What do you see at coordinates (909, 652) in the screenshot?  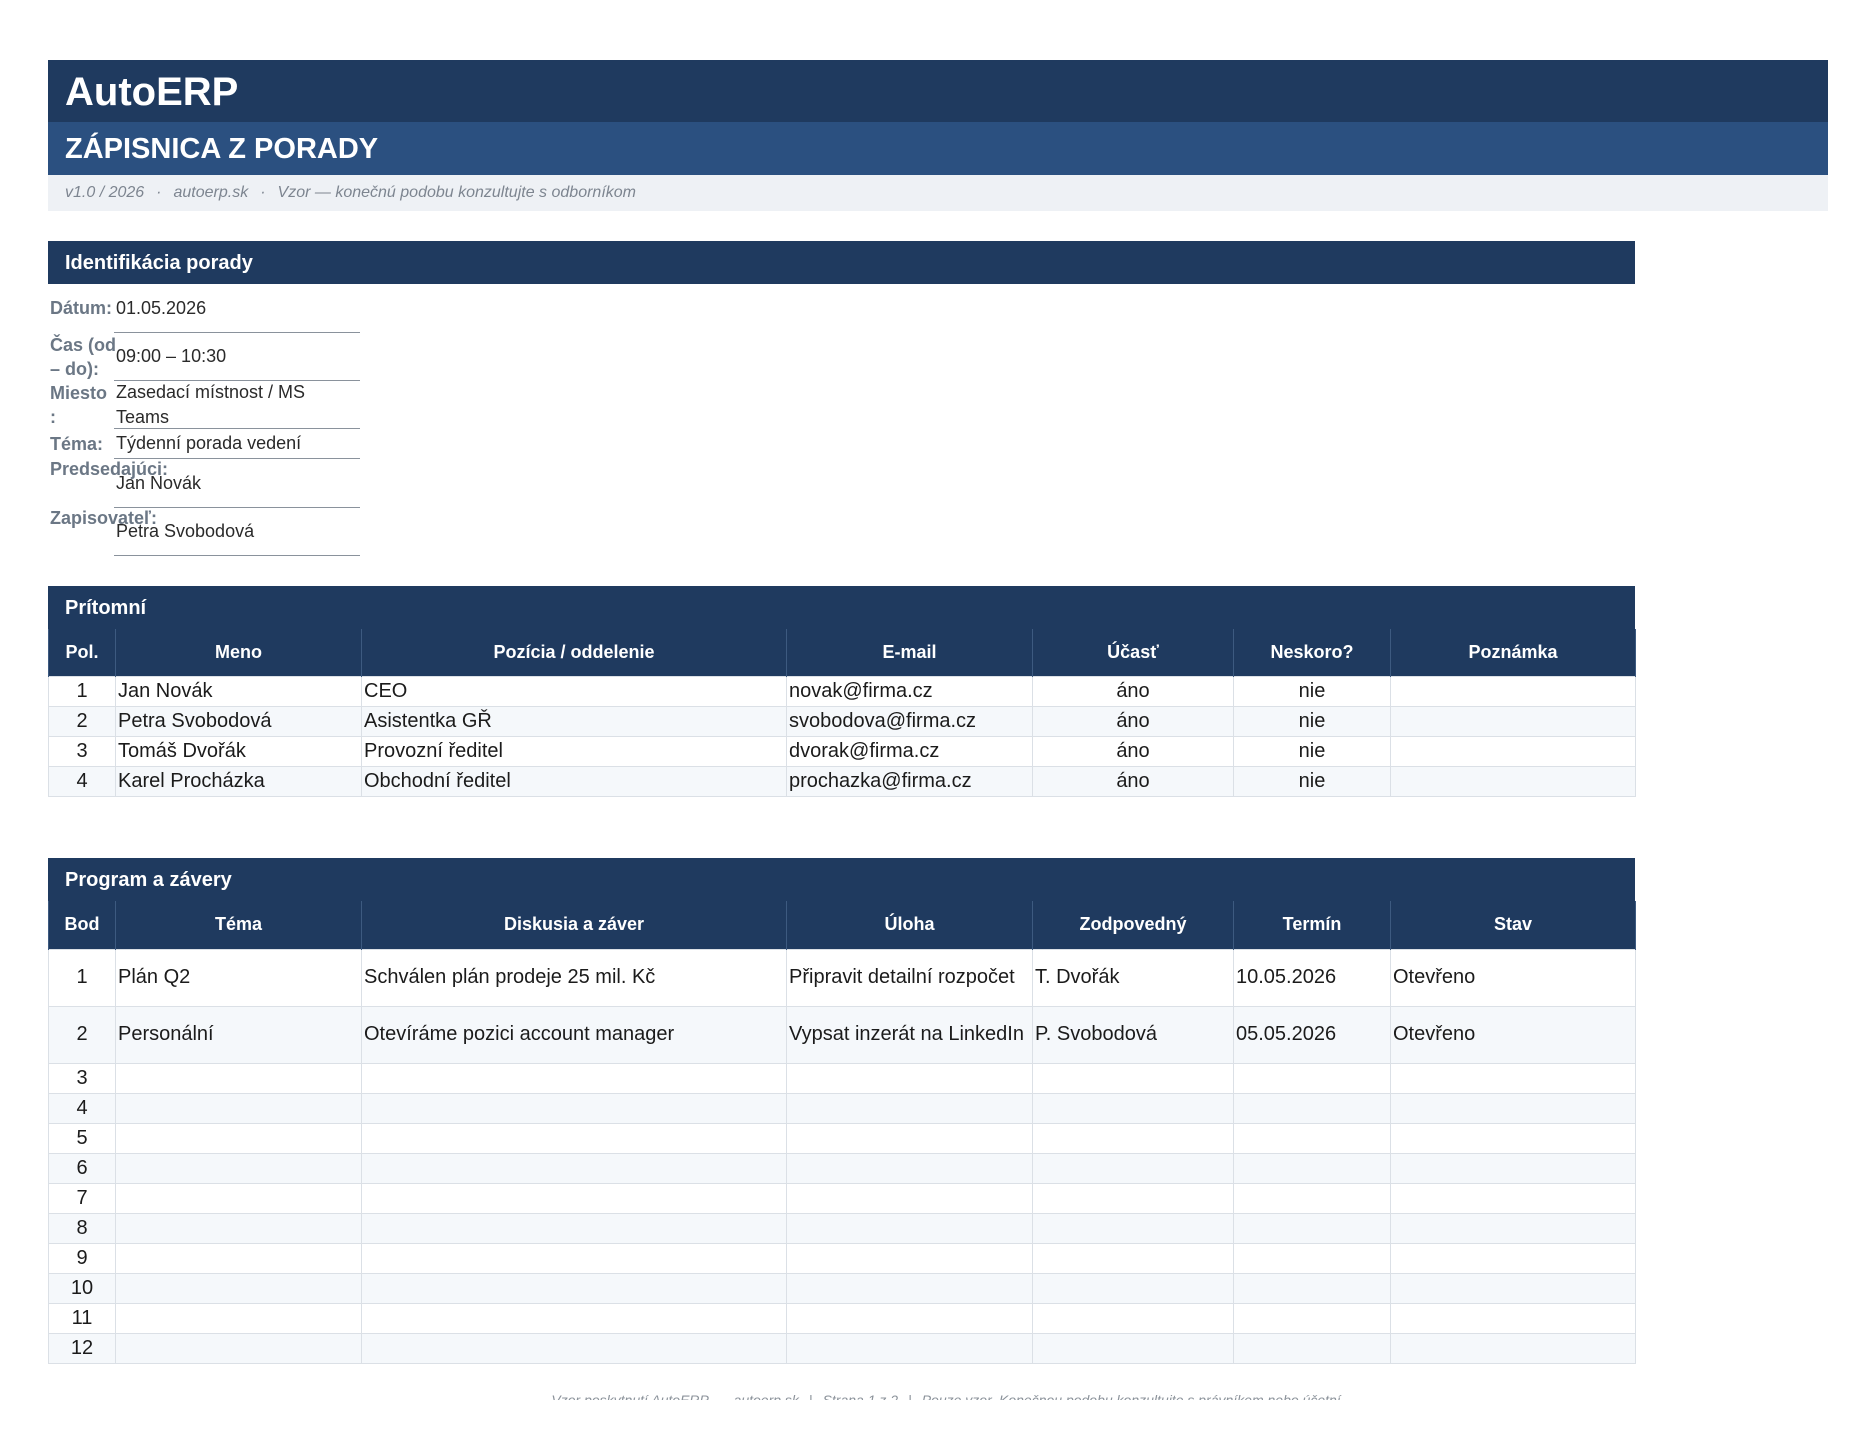 I see `column-header: E-mail` at bounding box center [909, 652].